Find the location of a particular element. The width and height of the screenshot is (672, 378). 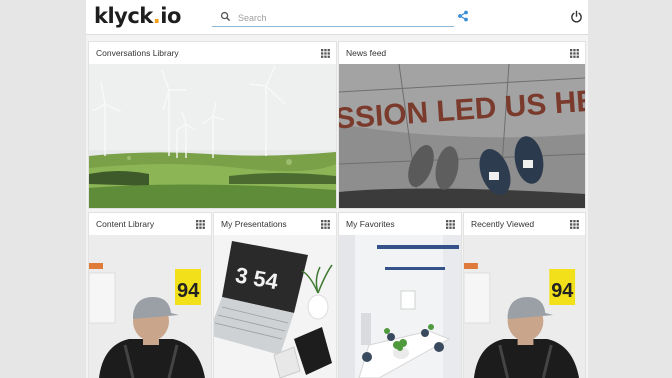

search-bar is located at coordinates (333, 17).